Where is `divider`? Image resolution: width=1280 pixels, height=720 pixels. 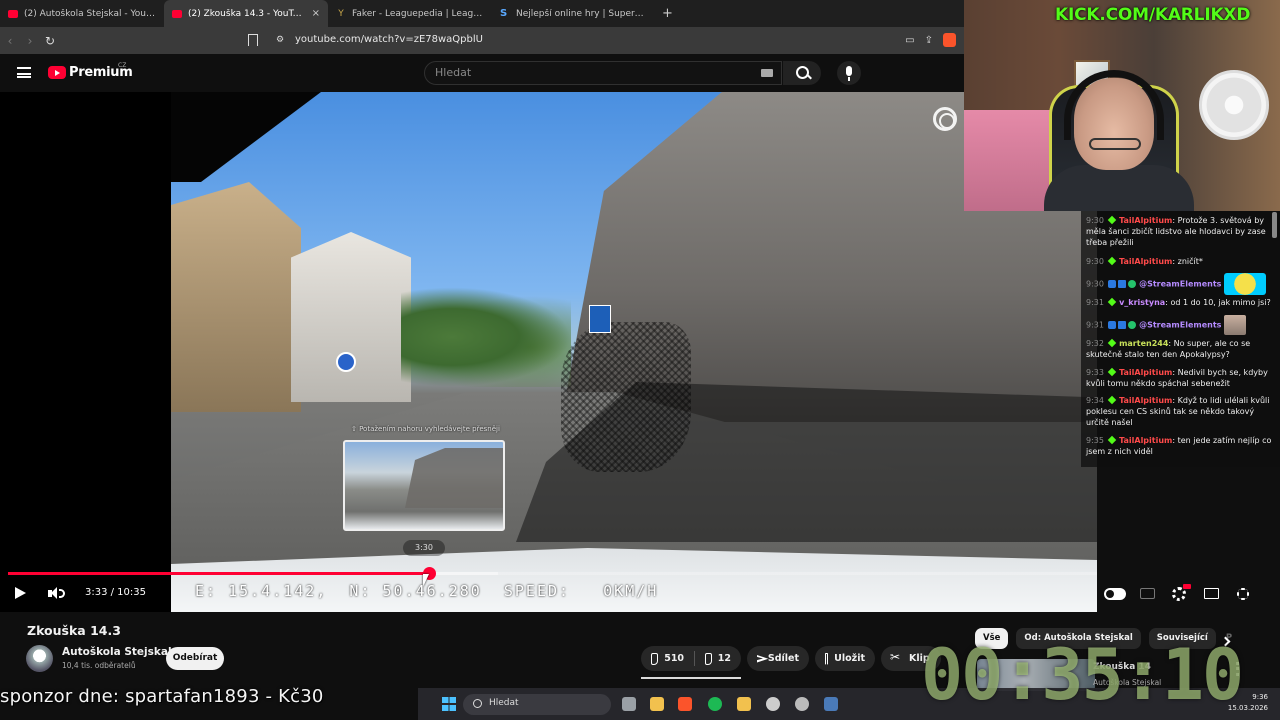 divider is located at coordinates (694, 658).